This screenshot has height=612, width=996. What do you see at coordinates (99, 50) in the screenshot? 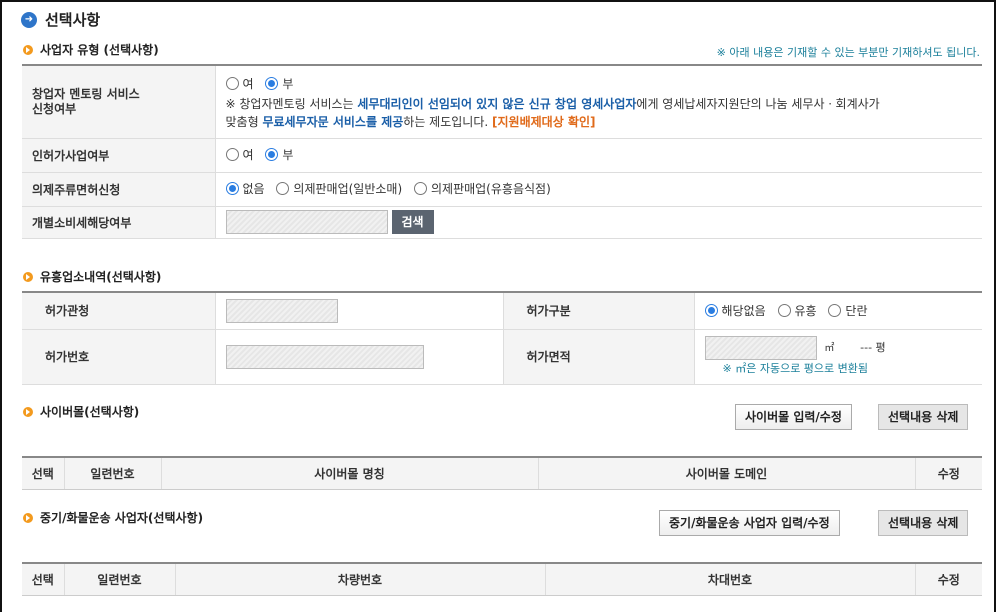
I see `business-section-title-text: 사업자 유형 (선택사항)` at bounding box center [99, 50].